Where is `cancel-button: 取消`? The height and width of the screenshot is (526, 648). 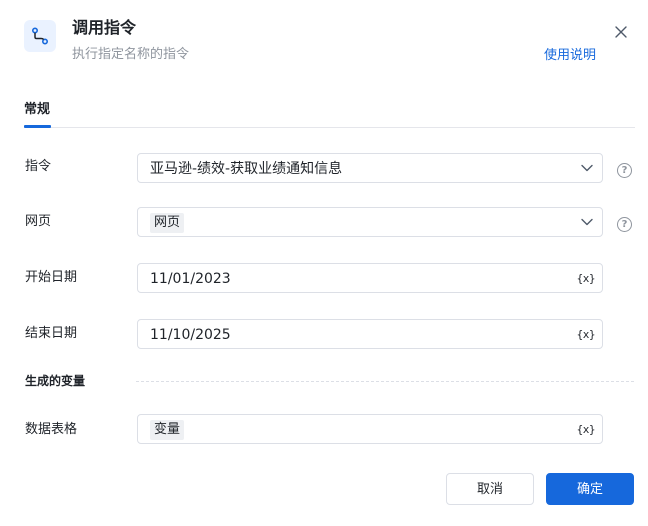
cancel-button: 取消 is located at coordinates (490, 489).